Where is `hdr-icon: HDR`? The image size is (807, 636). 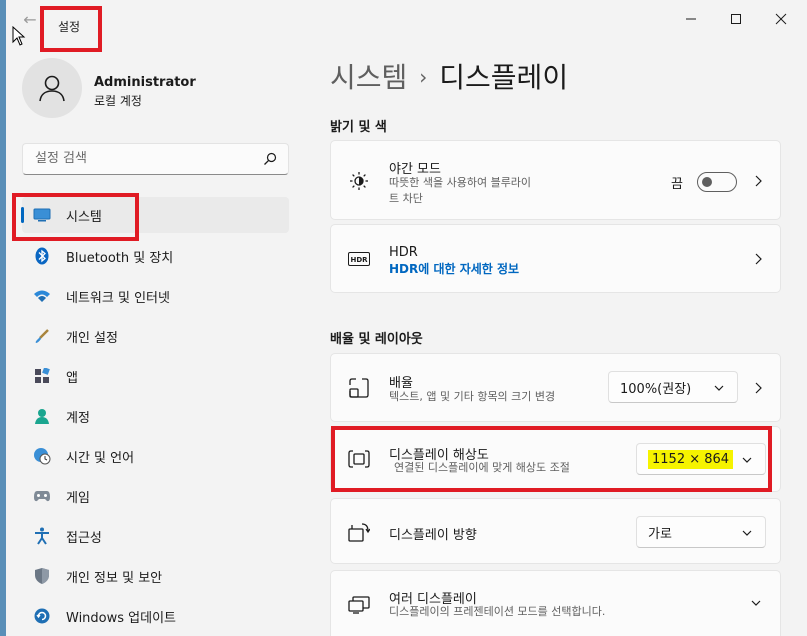 hdr-icon: HDR is located at coordinates (359, 259).